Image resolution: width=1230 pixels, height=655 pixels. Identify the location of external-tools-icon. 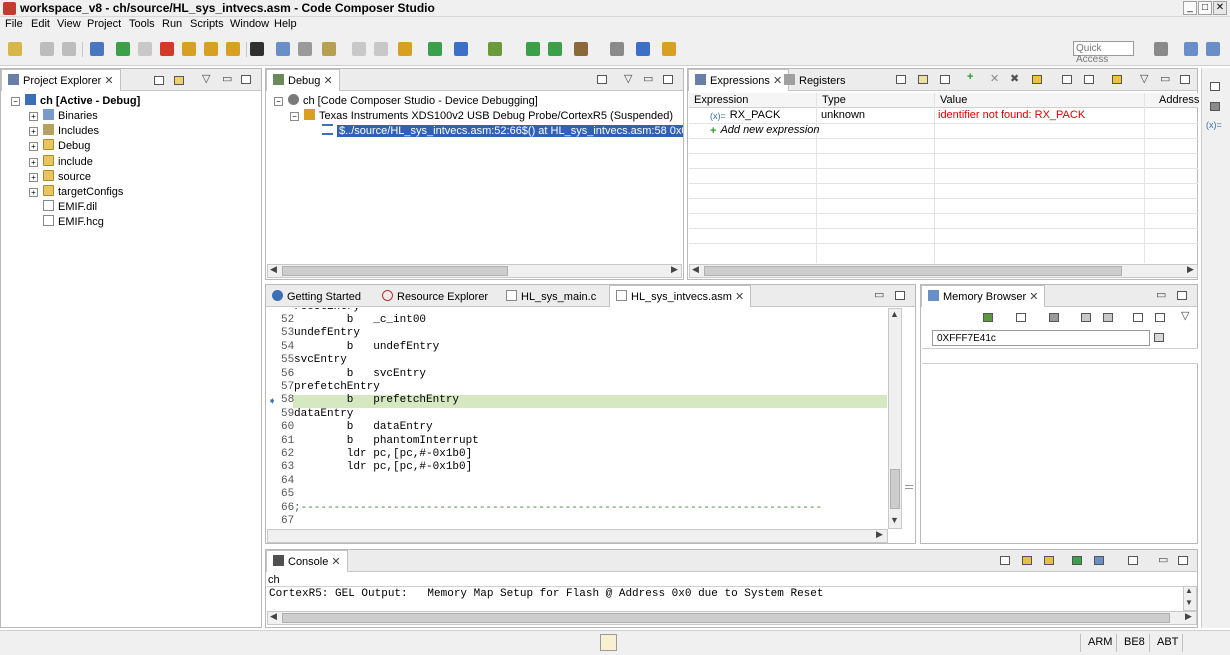
(533, 49).